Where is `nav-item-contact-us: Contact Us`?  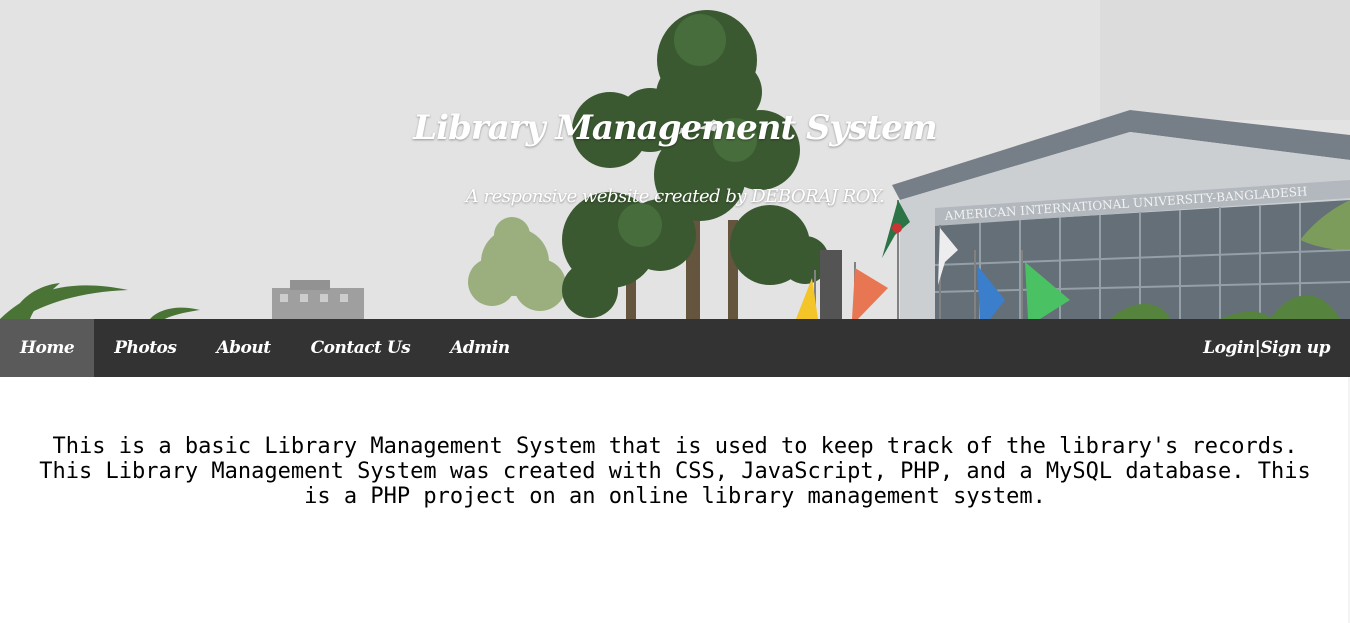 nav-item-contact-us: Contact Us is located at coordinates (361, 348).